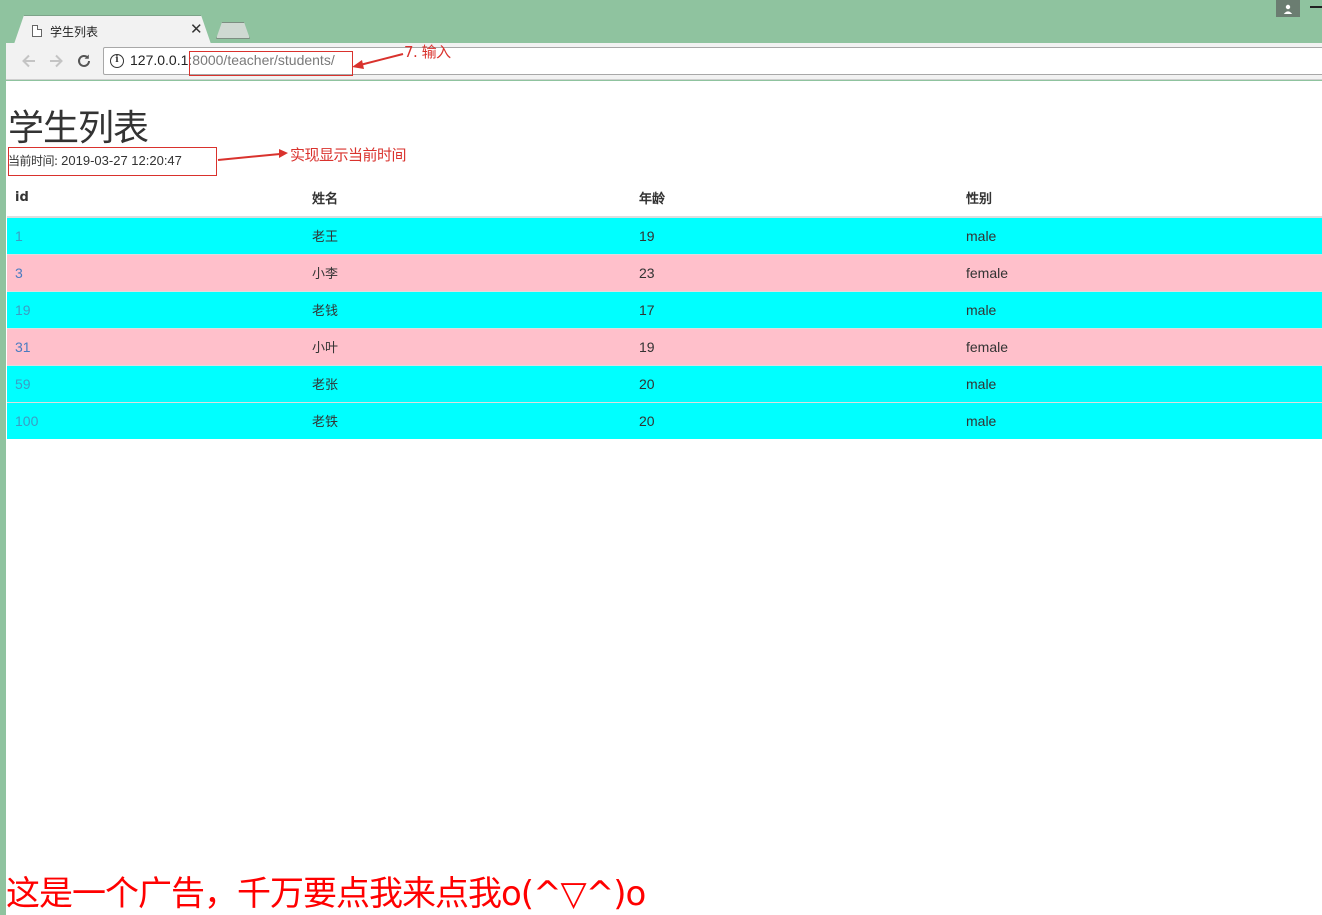  Describe the element at coordinates (467, 272) in the screenshot. I see `cell-name: 小李` at that location.